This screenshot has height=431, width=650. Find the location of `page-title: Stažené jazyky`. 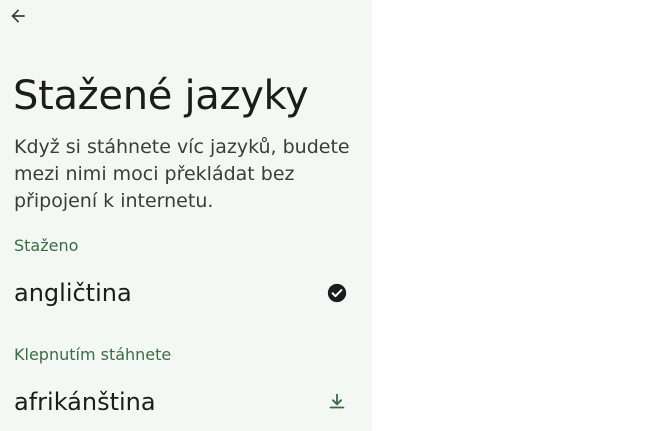

page-title: Stažené jazyky is located at coordinates (161, 96).